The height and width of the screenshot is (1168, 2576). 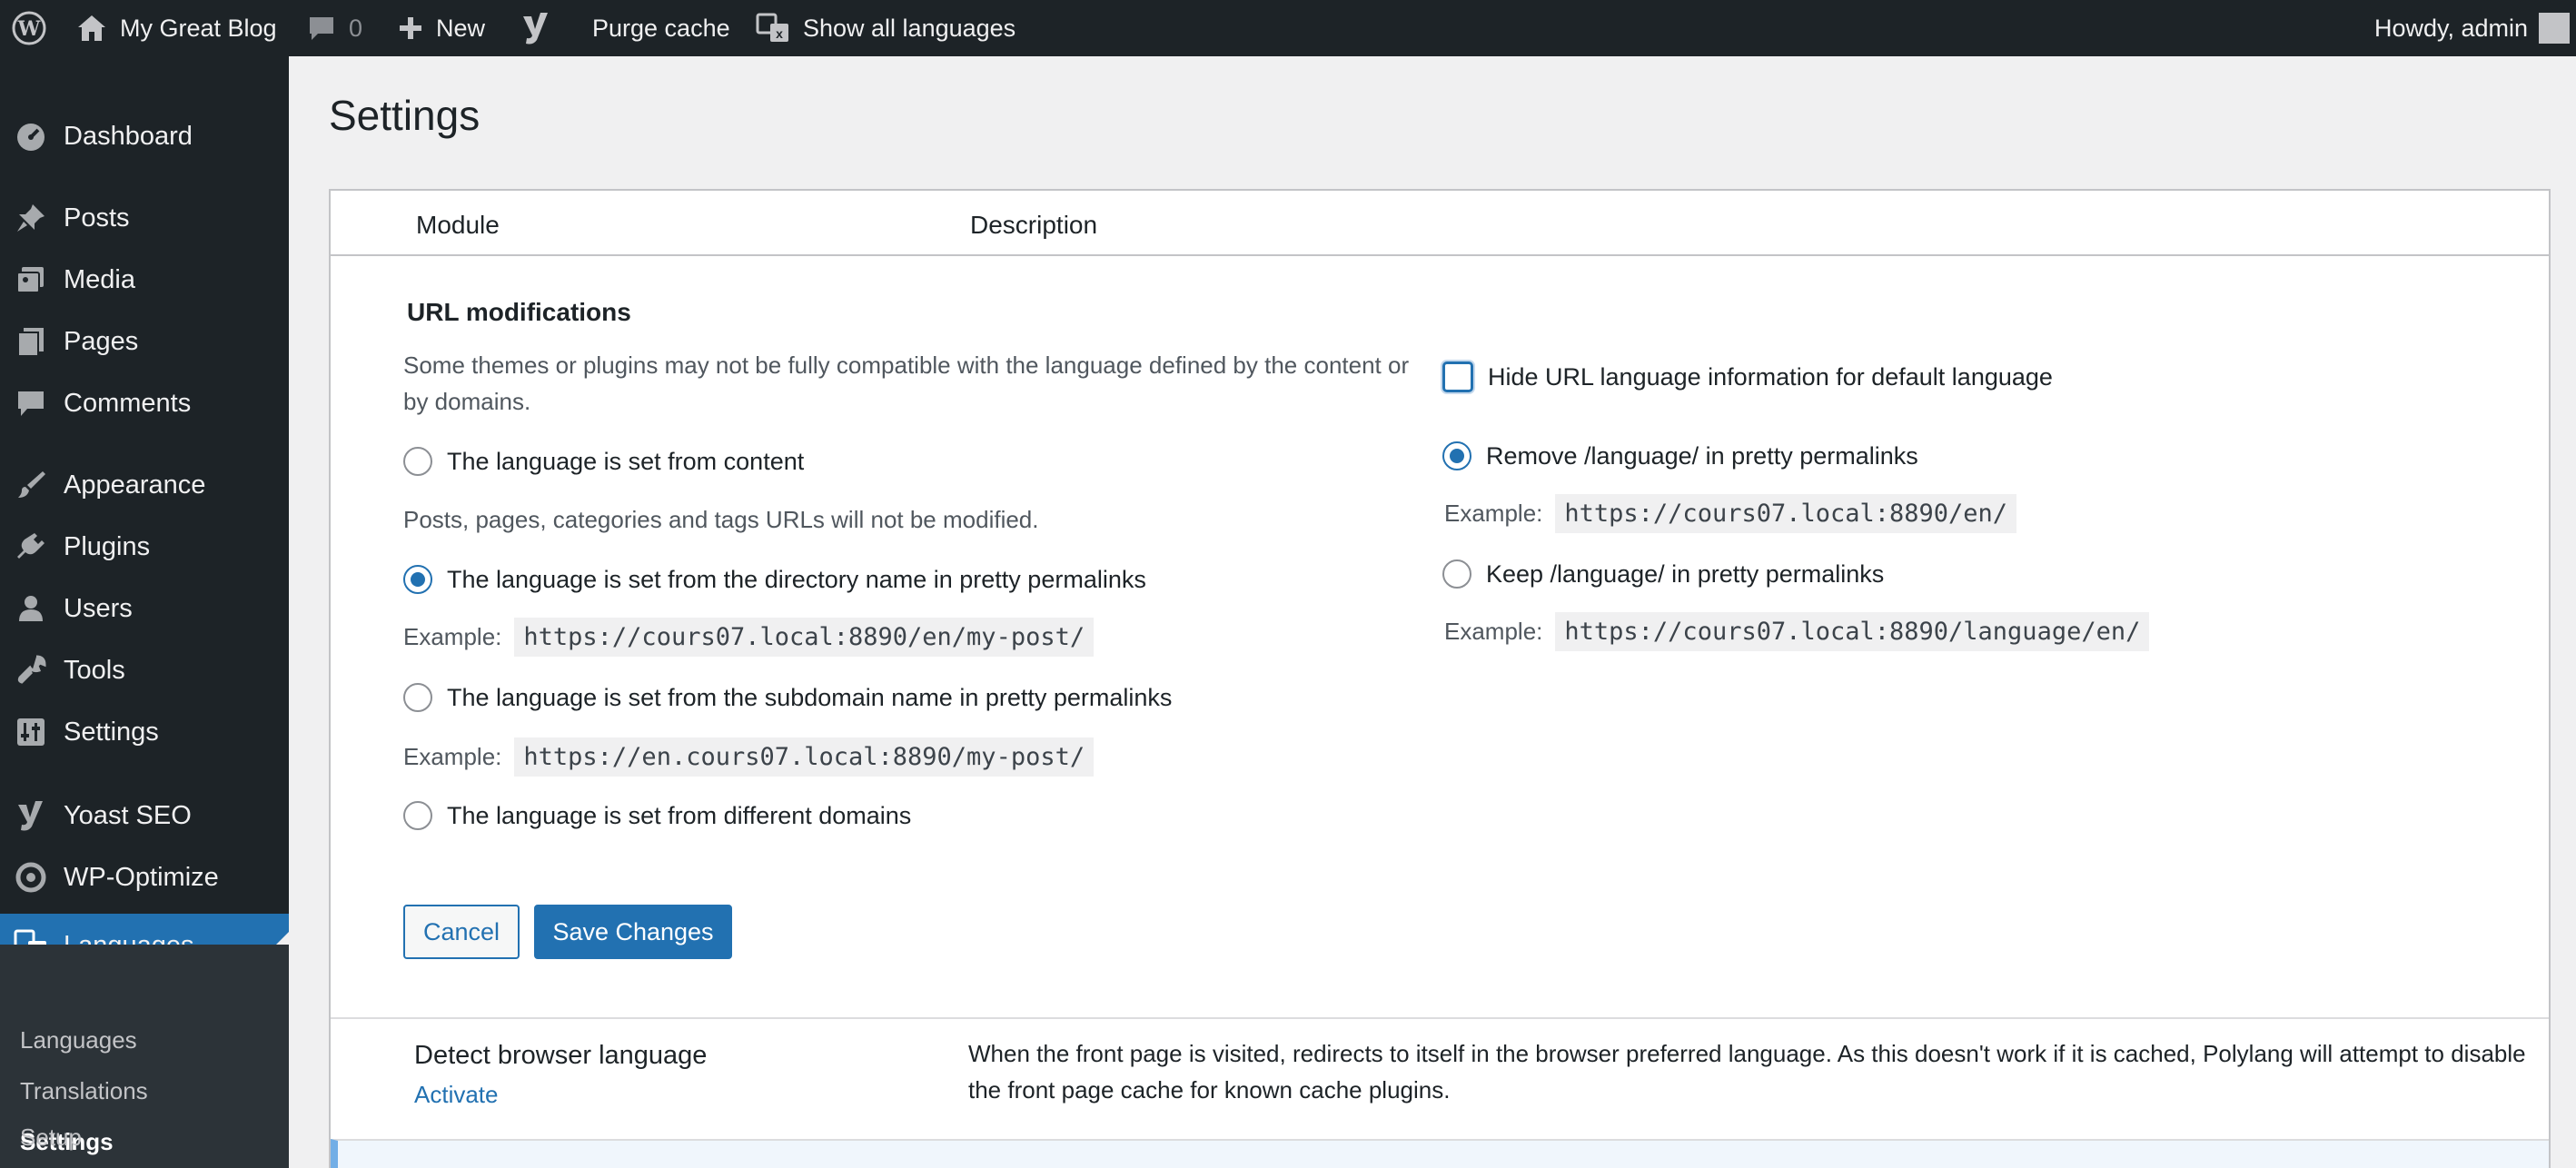 I want to click on sidebar-item-yoast-seo: Yoast SEO, so click(x=144, y=816).